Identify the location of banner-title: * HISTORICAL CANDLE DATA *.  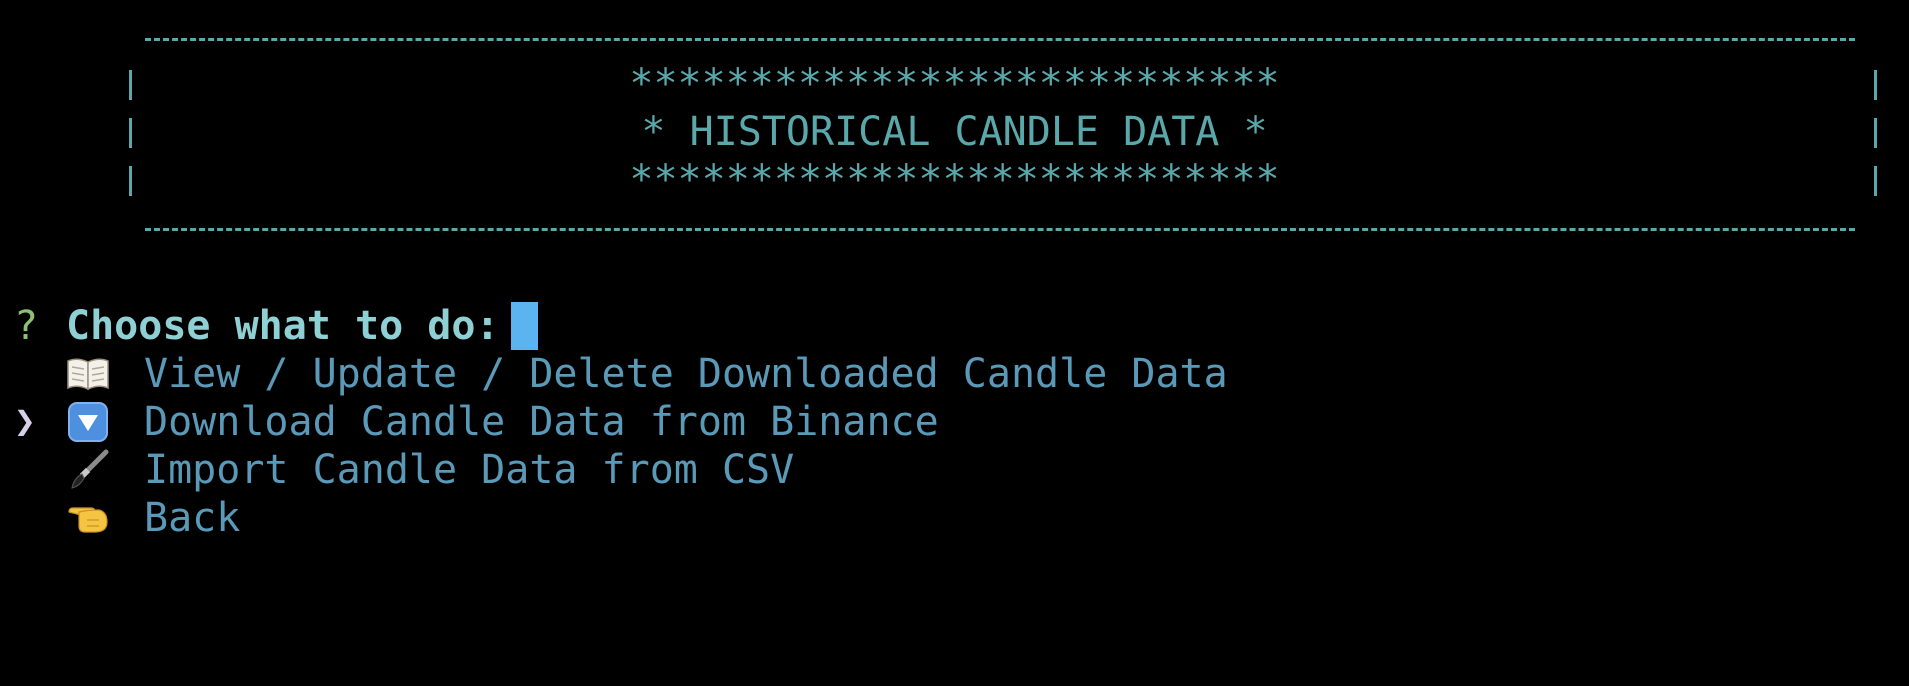
(954, 132).